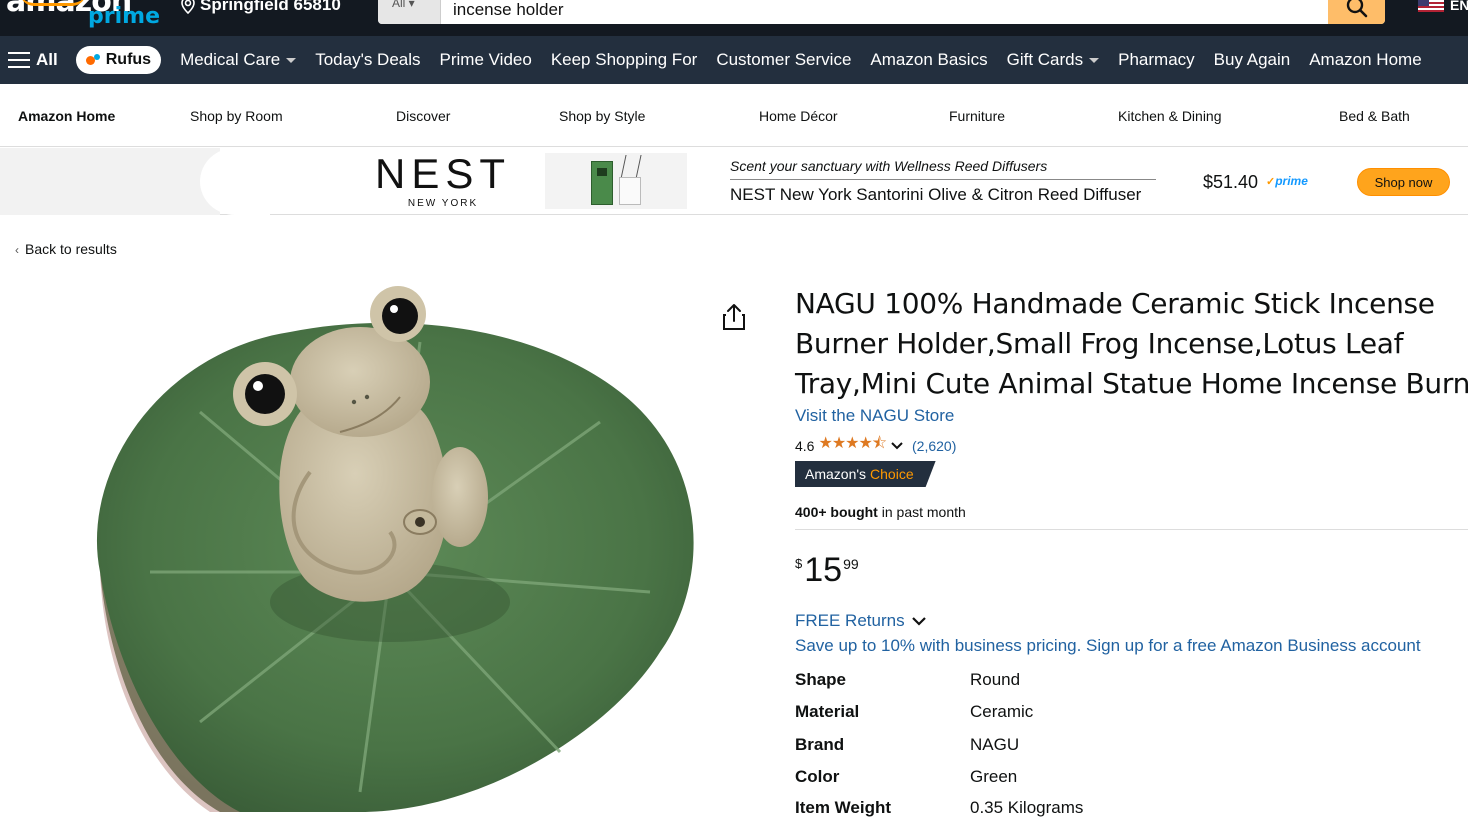  What do you see at coordinates (92, 60) in the screenshot?
I see `rufus-icon` at bounding box center [92, 60].